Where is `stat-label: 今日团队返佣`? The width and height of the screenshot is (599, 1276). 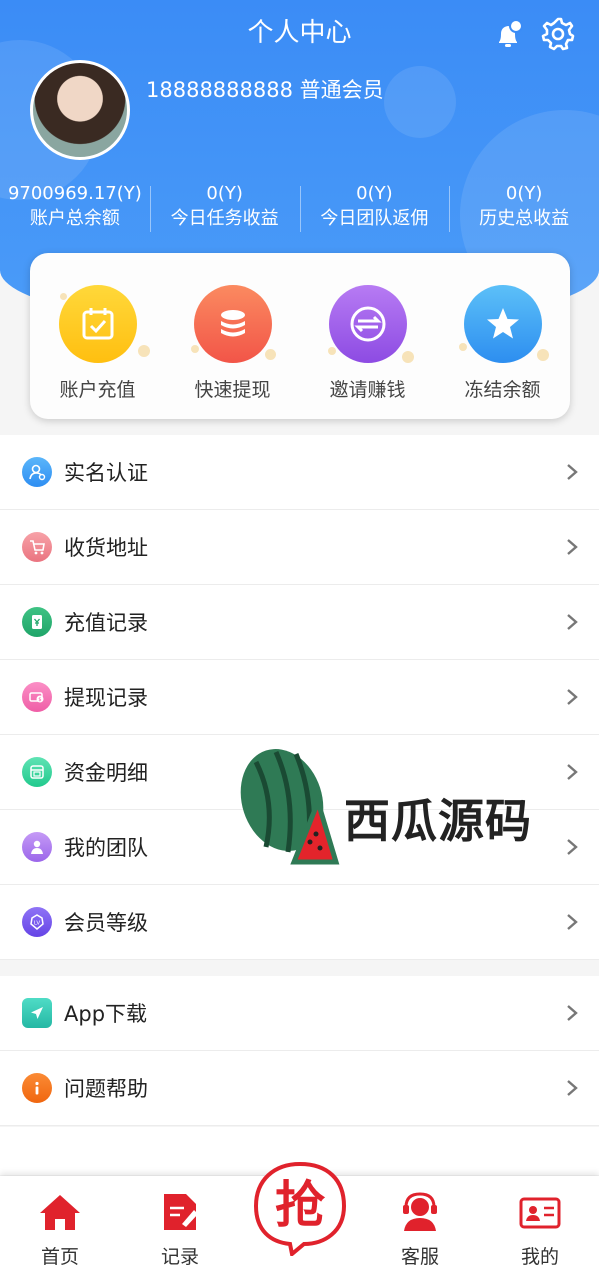
stat-label: 今日团队返佣 is located at coordinates (374, 218).